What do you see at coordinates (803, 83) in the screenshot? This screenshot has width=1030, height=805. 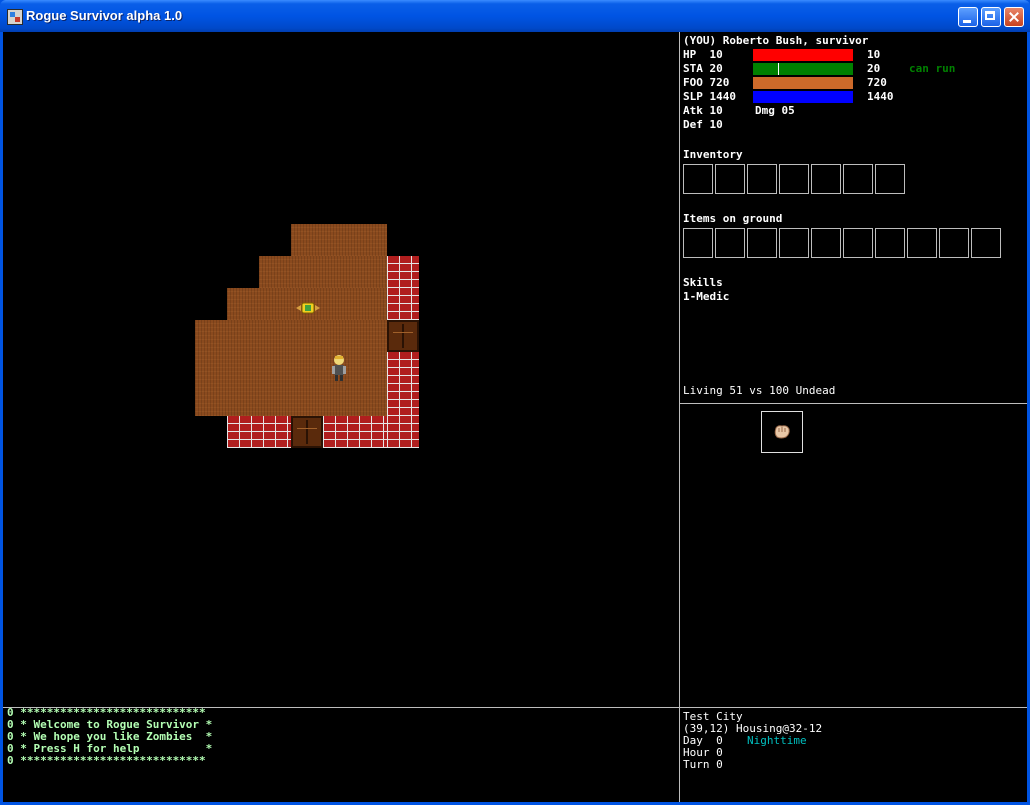 I see `food-bar` at bounding box center [803, 83].